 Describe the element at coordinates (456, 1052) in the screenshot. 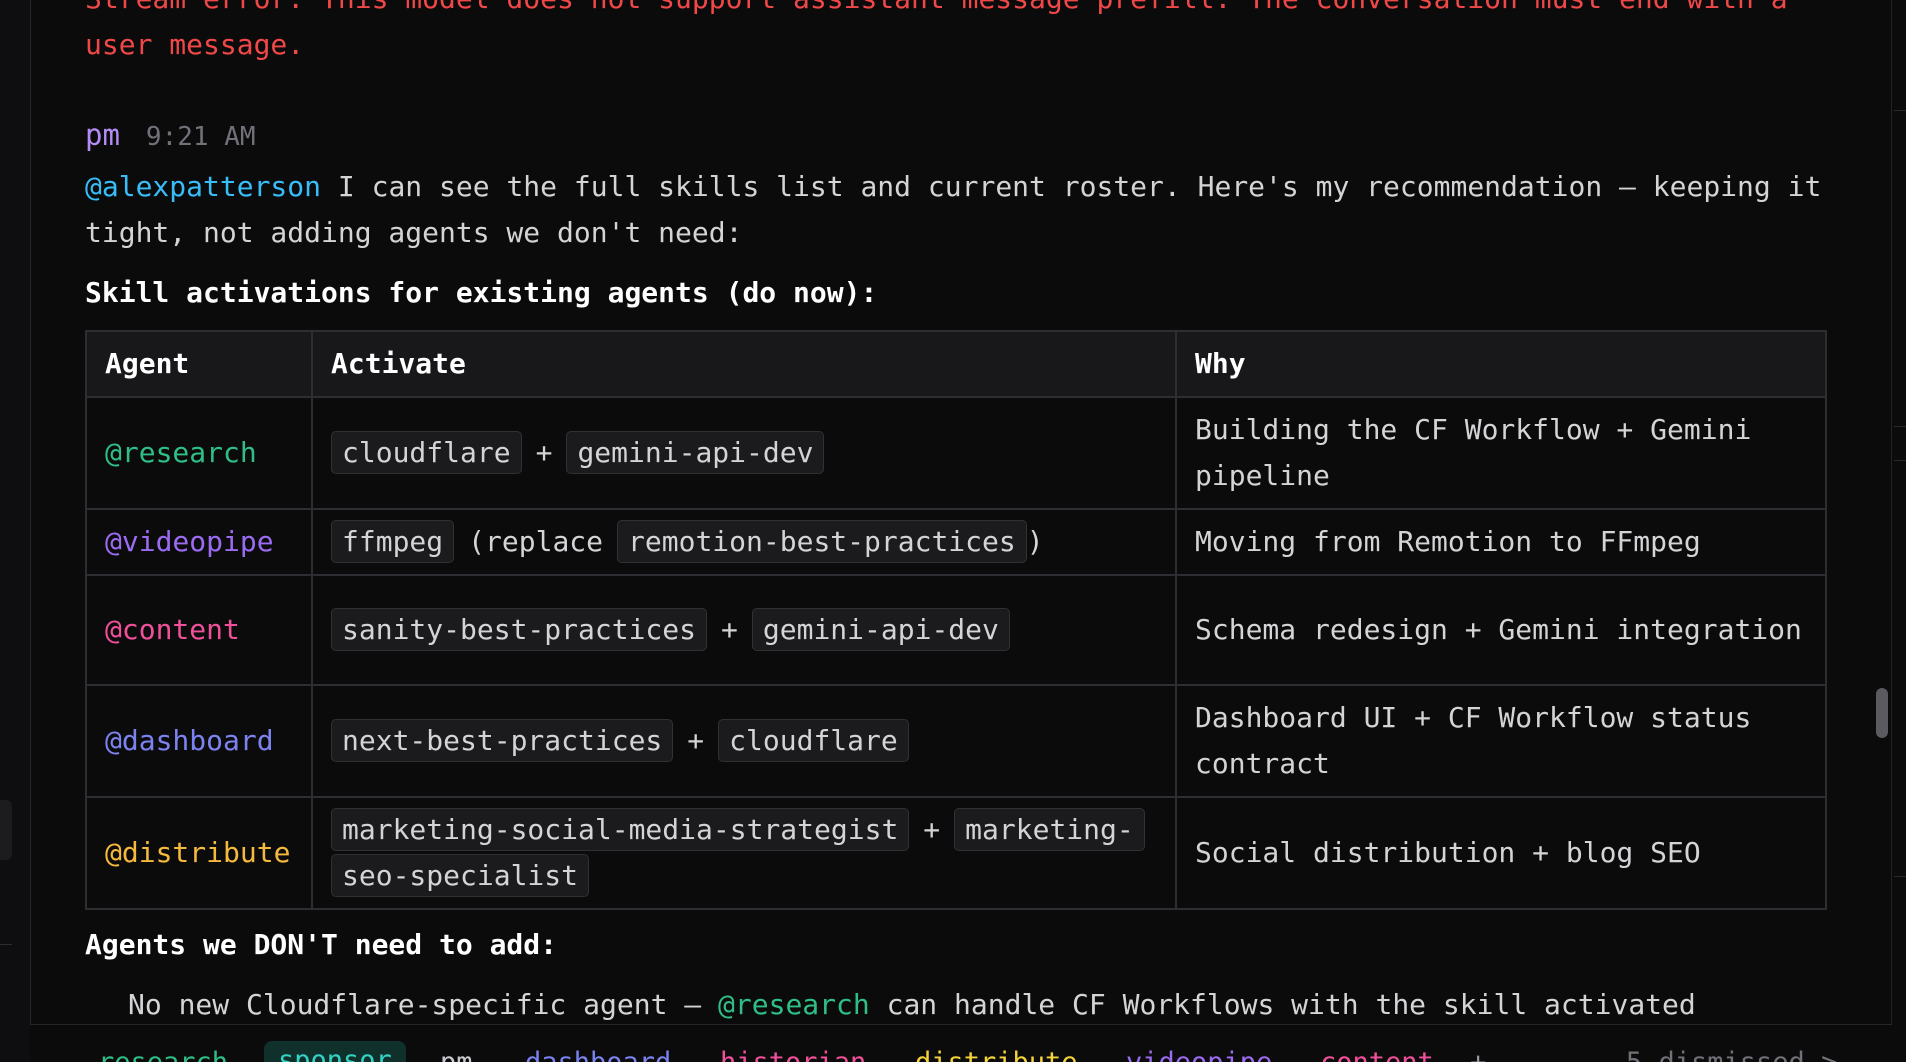

I see `tab-pm: pm` at that location.